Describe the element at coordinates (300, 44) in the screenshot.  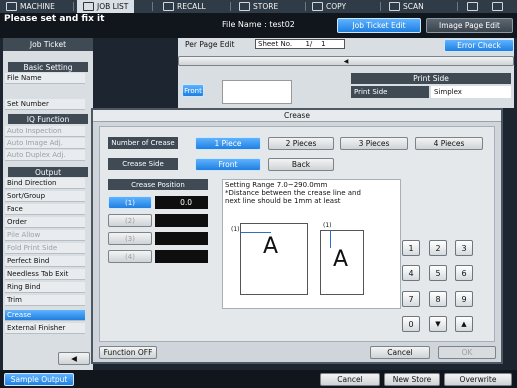
I see `sheet-no-field: Sheet No. 1/ 1` at that location.